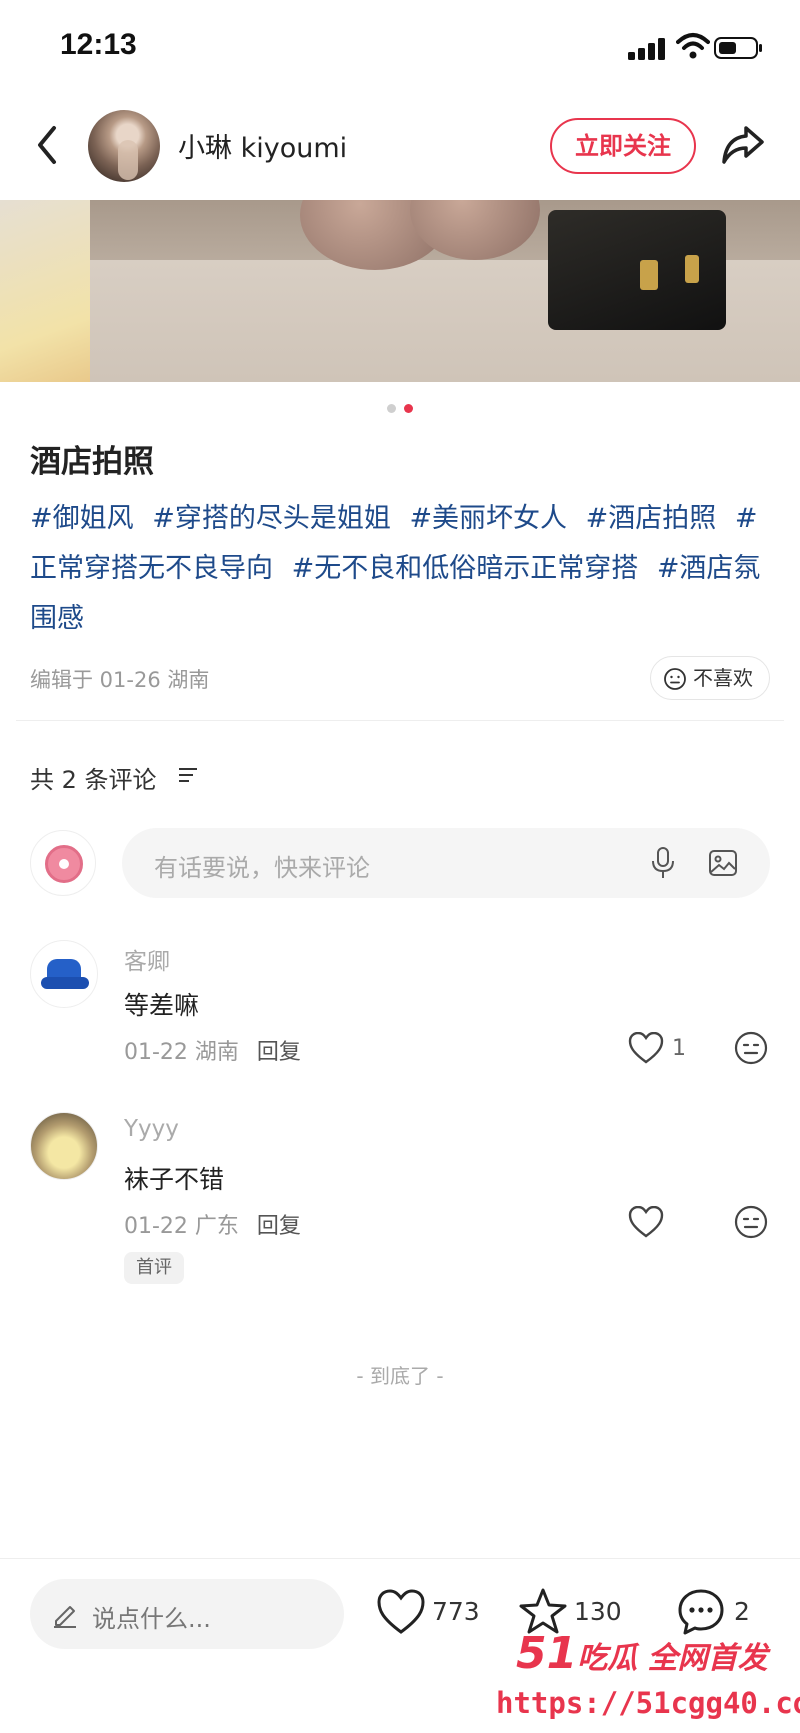  Describe the element at coordinates (723, 863) in the screenshot. I see `image-icon` at that location.